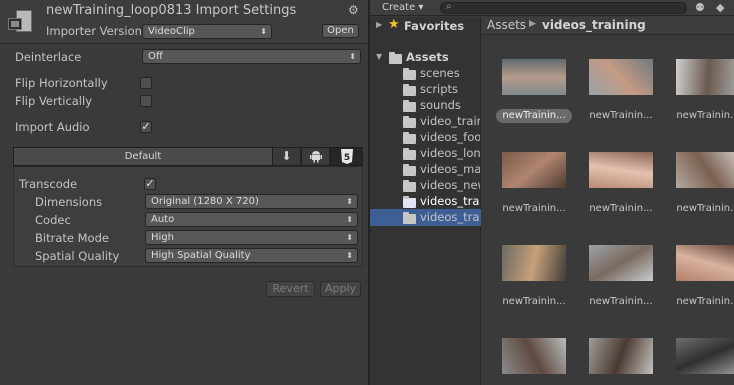  What do you see at coordinates (700, 7) in the screenshot?
I see `filter-by-type-icon: ⚉` at bounding box center [700, 7].